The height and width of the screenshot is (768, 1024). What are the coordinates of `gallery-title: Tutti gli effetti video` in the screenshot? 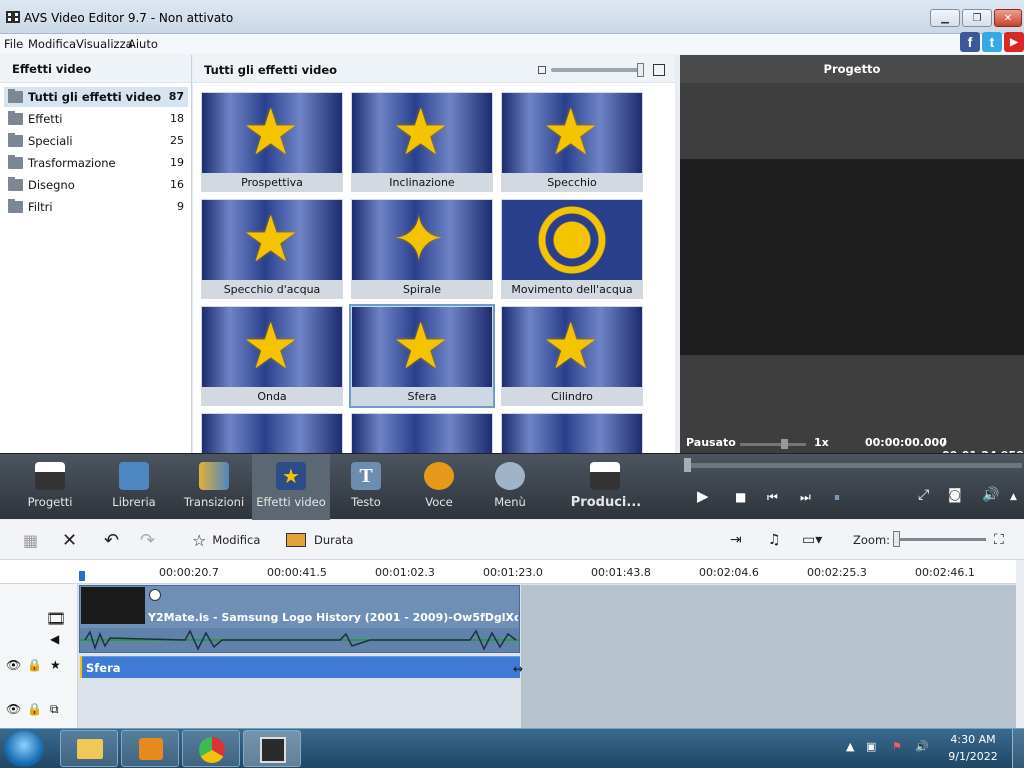 It's located at (271, 70).